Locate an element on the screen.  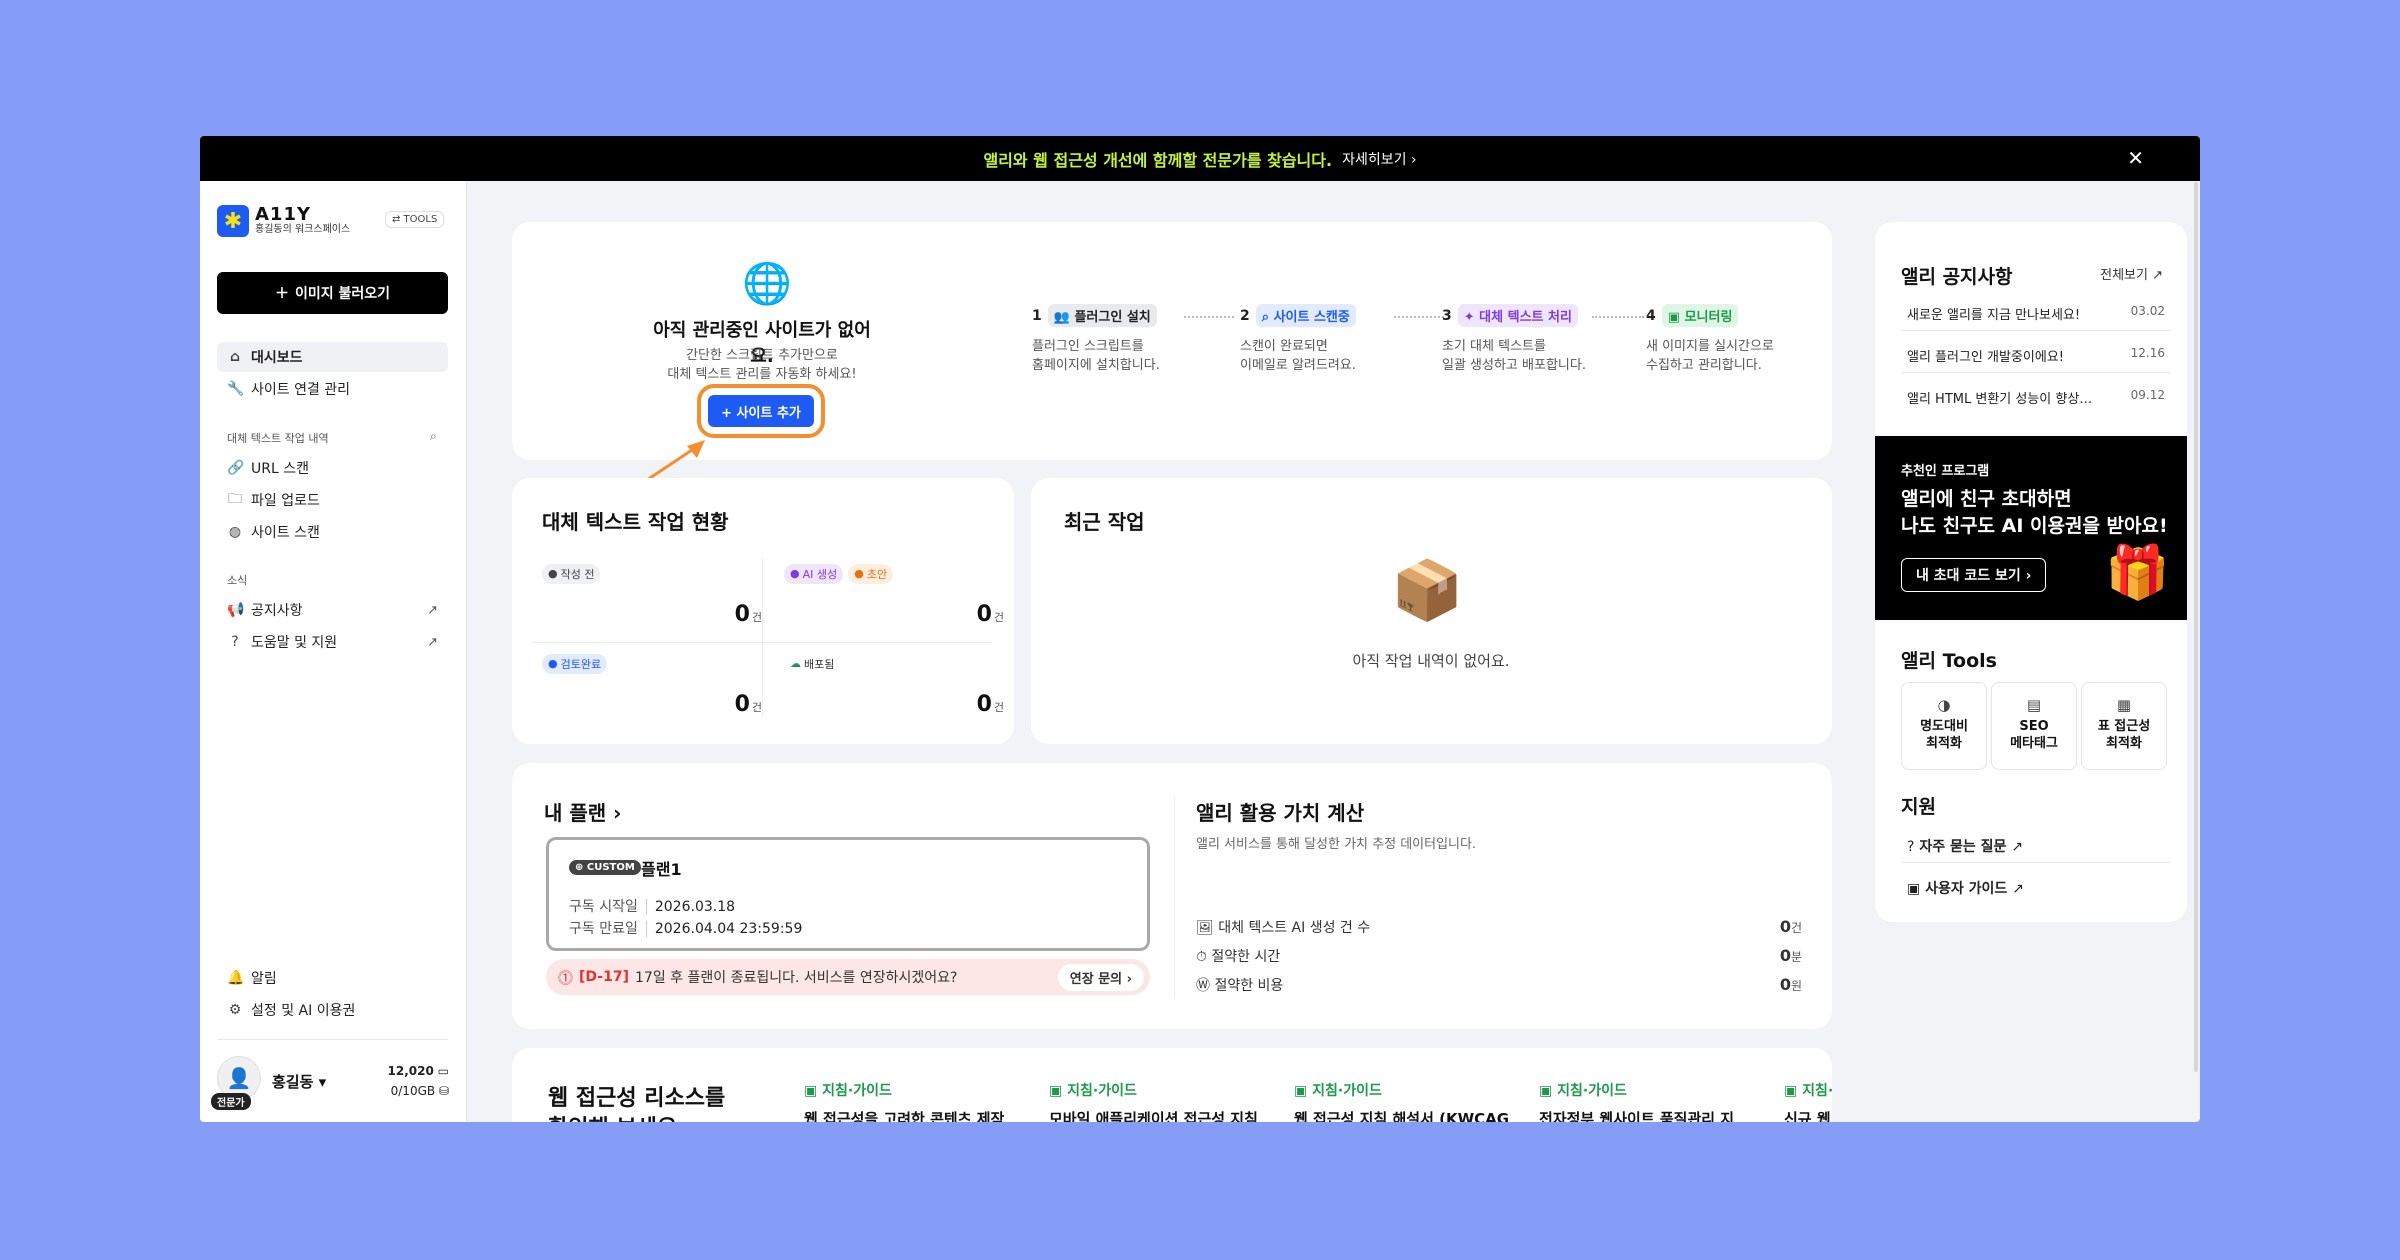
step-2: 2 ⌕ 사이트 스캔중 스캔이 완료되면 이메일로 알려드려요. is located at coordinates (1335, 339).